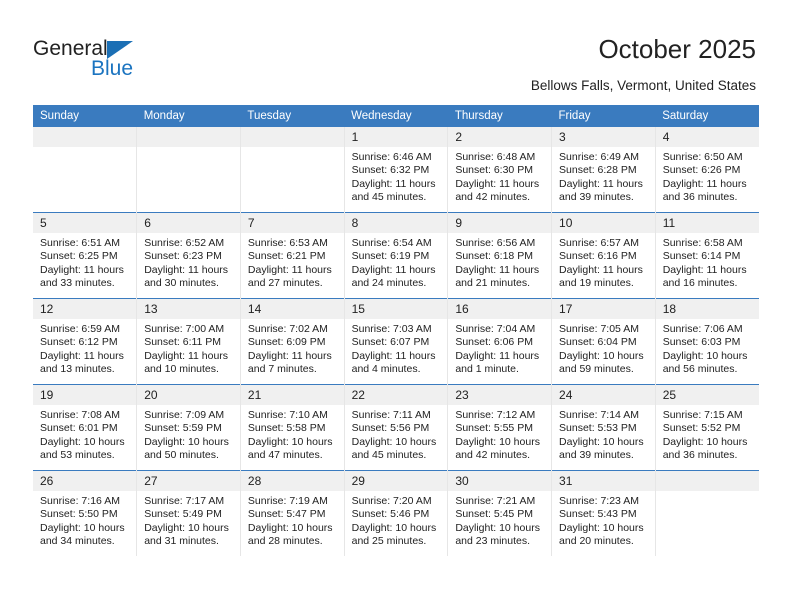 The width and height of the screenshot is (792, 612). What do you see at coordinates (603, 223) in the screenshot?
I see `day-number: 10` at bounding box center [603, 223].